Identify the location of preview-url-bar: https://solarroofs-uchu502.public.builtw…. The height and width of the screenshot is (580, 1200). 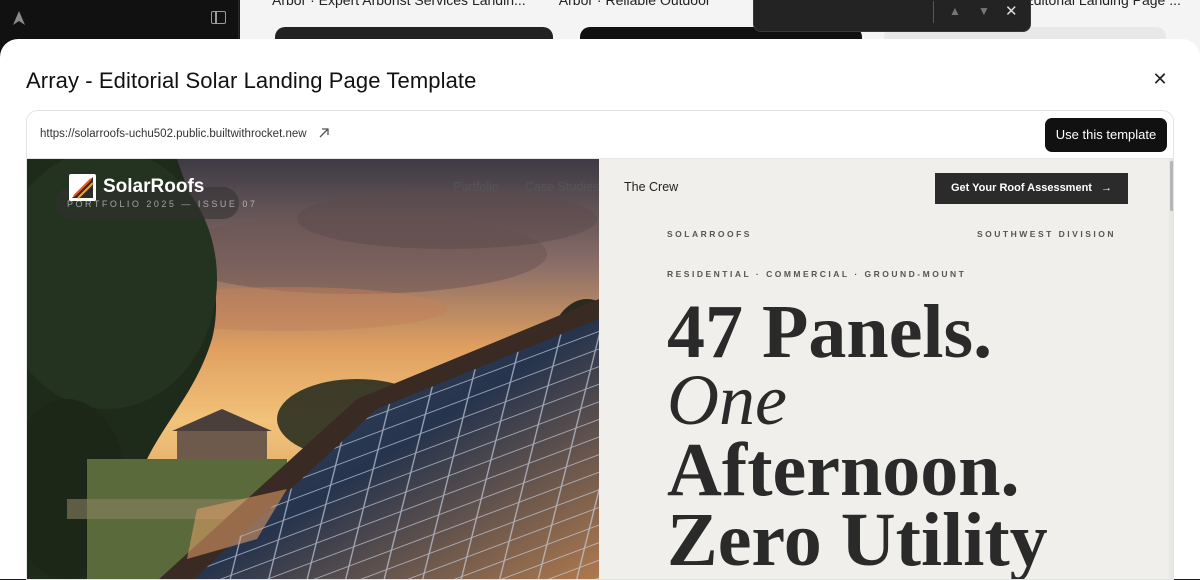
(600, 135).